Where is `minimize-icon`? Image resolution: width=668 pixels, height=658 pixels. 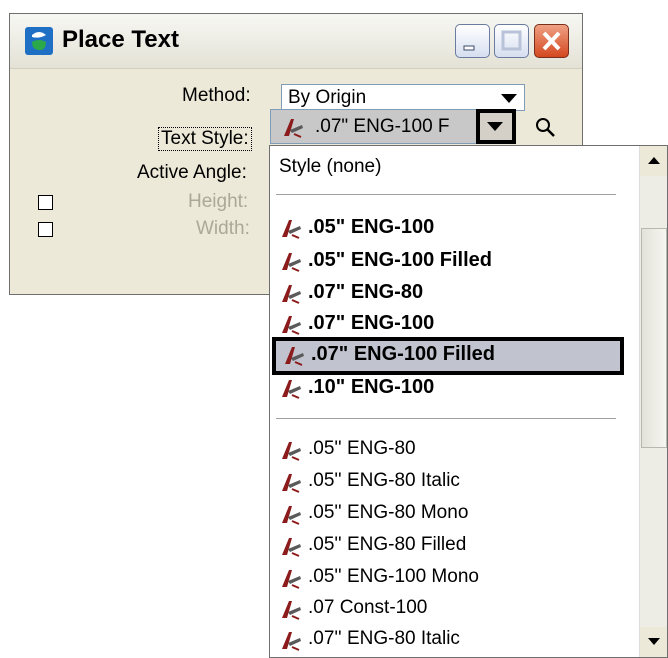
minimize-icon is located at coordinates (469, 48).